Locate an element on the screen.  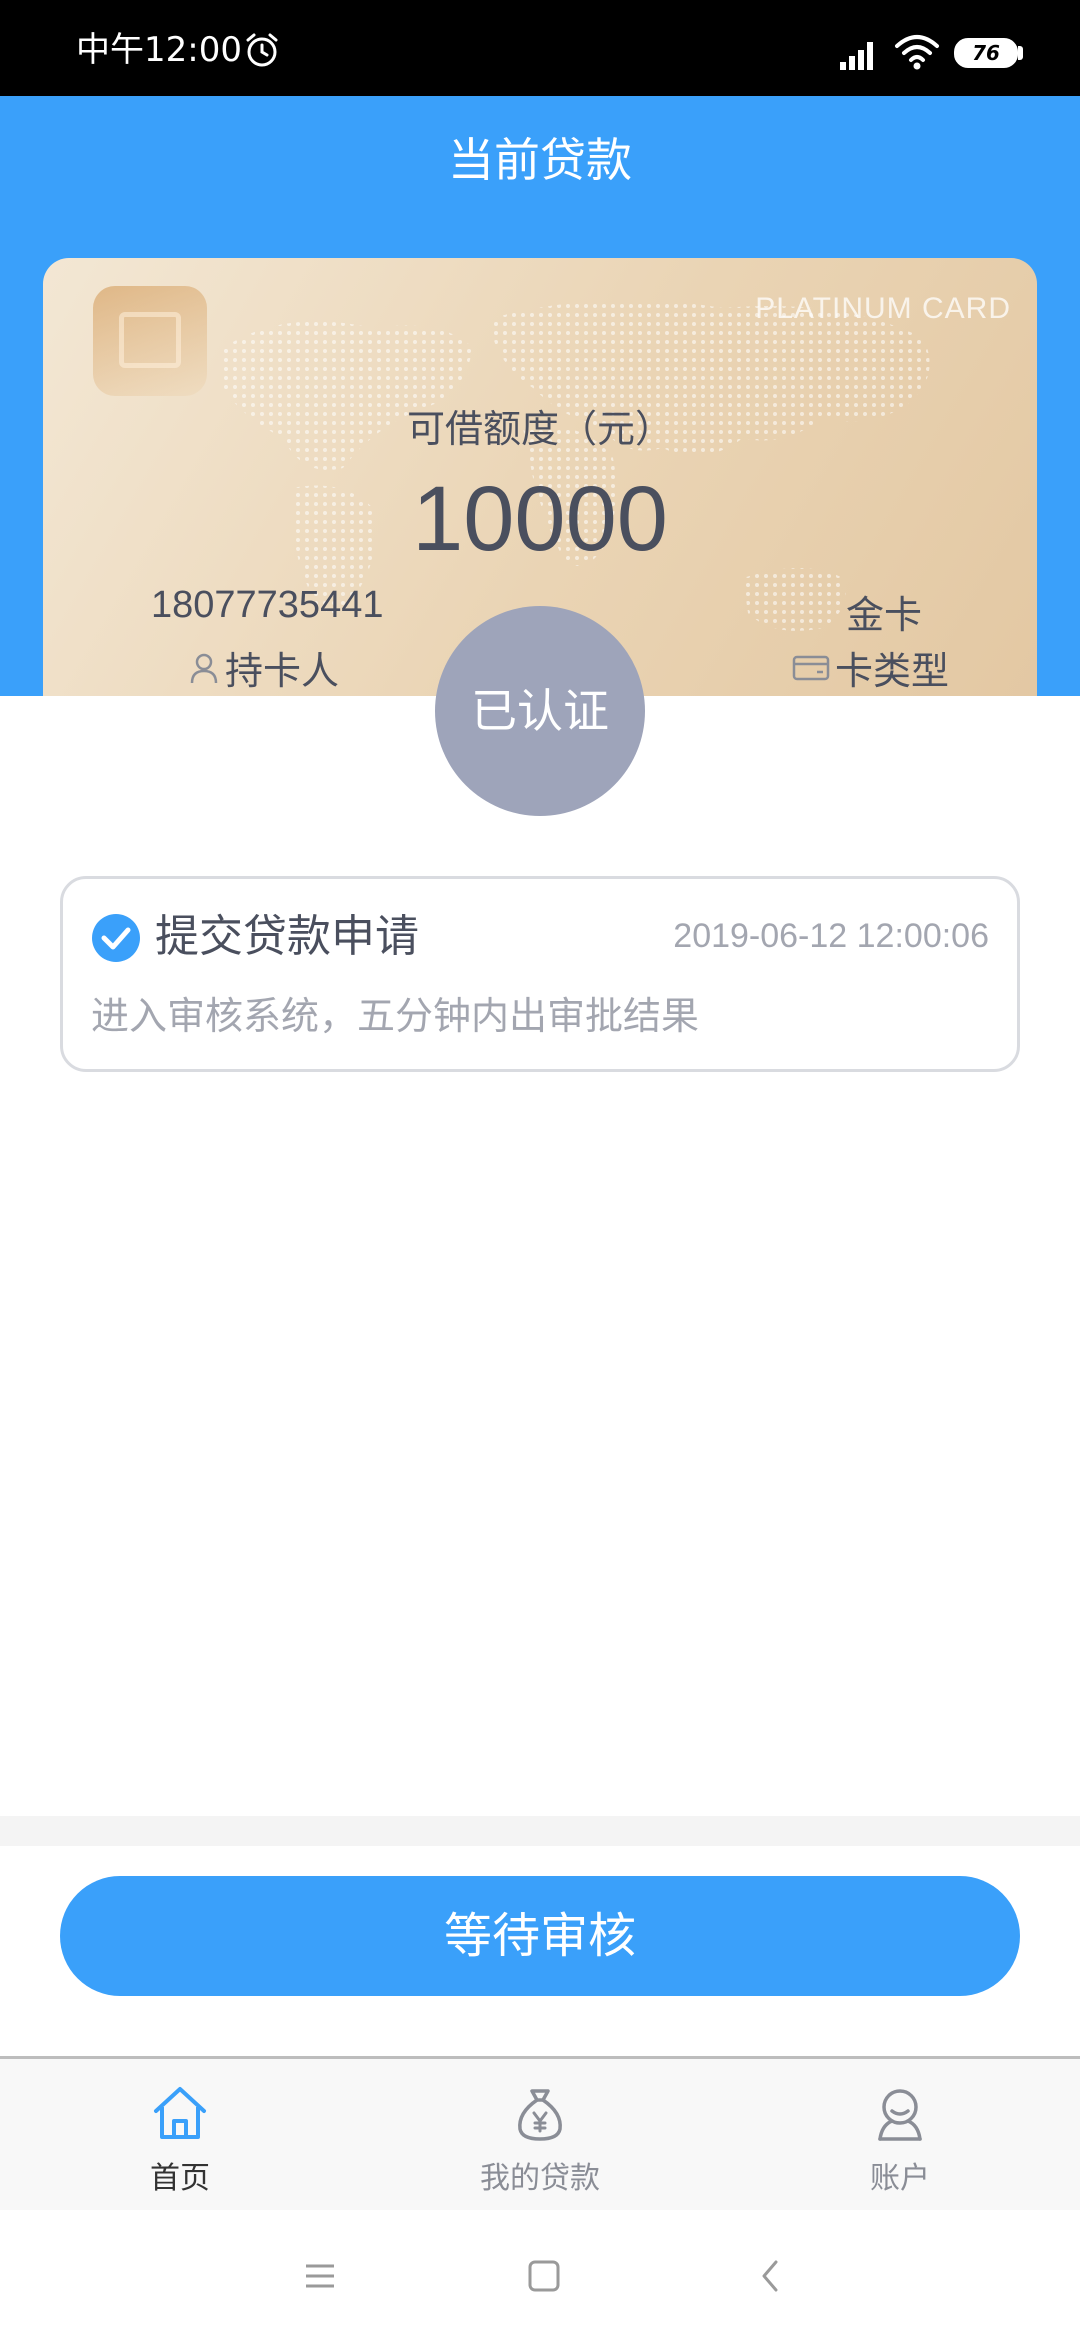
verified-badge: 已认证 is located at coordinates (540, 711).